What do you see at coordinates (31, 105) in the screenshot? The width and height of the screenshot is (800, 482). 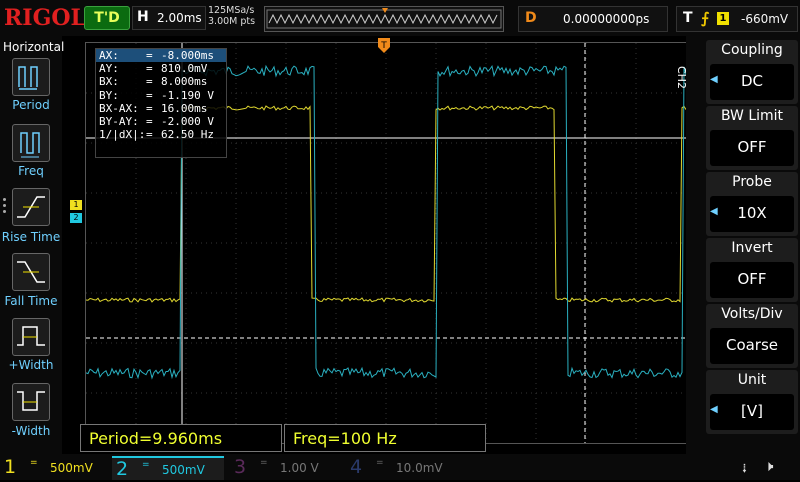 I see `period-label: Period` at bounding box center [31, 105].